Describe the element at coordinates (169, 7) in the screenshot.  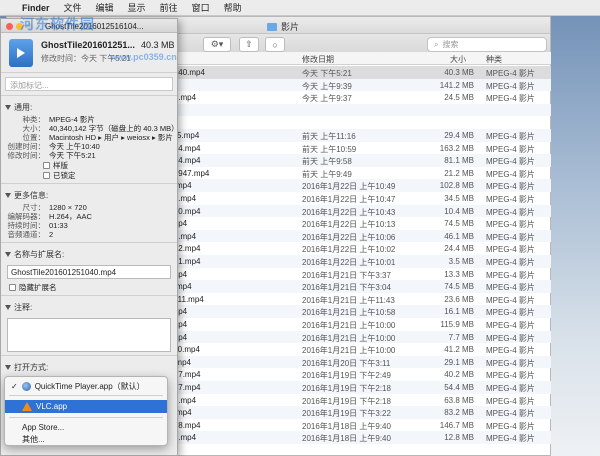
I see `menu-go: 前往` at that location.